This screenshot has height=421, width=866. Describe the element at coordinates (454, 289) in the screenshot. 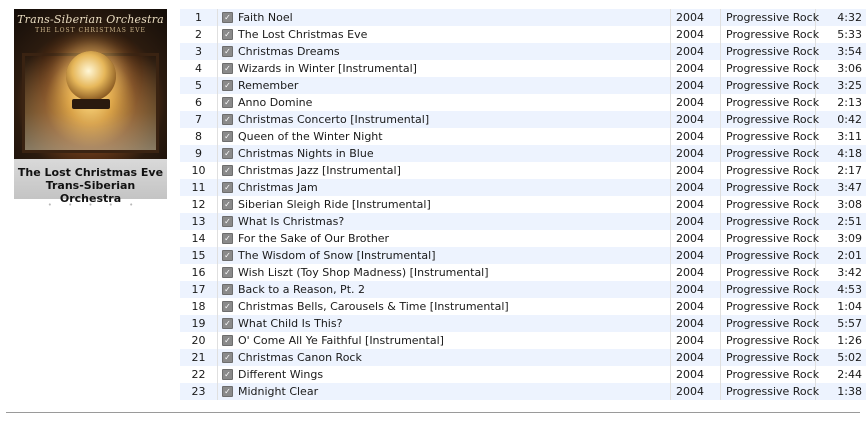

I see `track-name: Back to a Reason, Pt. 2` at that location.